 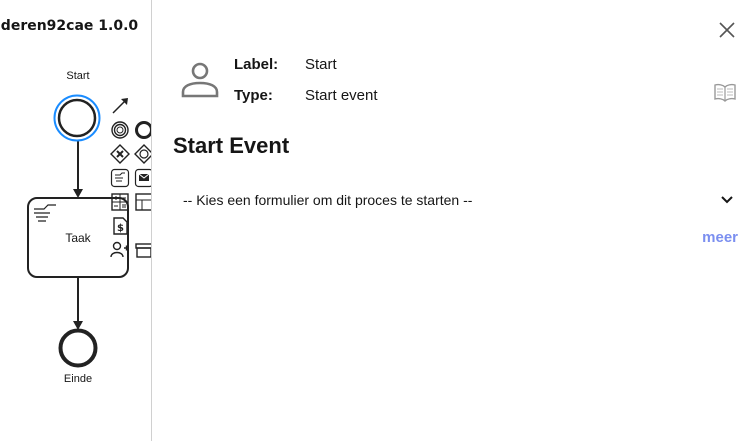 I want to click on user-icon, so click(x=200, y=80).